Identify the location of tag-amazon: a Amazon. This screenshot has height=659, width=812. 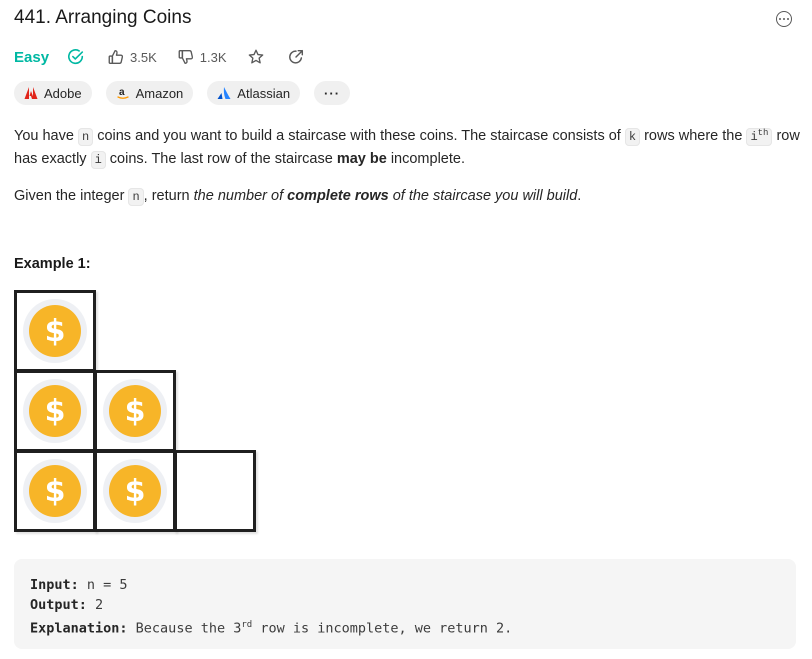
(149, 93).